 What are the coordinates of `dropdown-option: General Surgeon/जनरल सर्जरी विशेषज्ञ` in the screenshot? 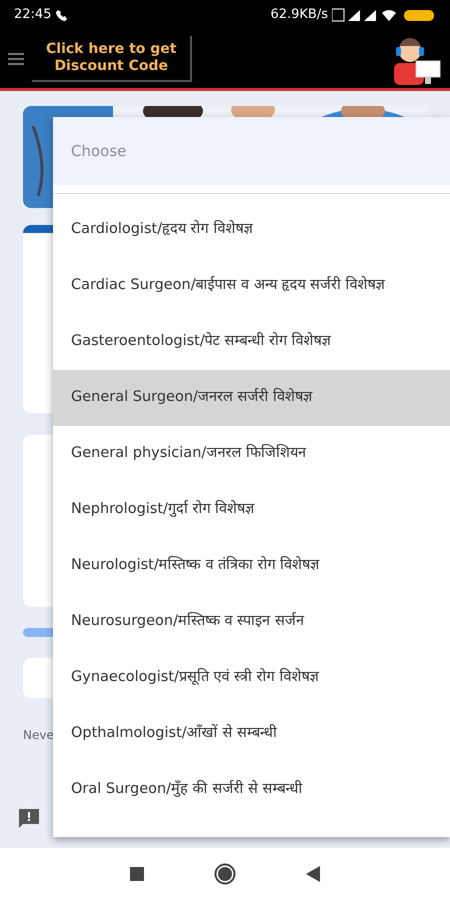 It's located at (251, 398).